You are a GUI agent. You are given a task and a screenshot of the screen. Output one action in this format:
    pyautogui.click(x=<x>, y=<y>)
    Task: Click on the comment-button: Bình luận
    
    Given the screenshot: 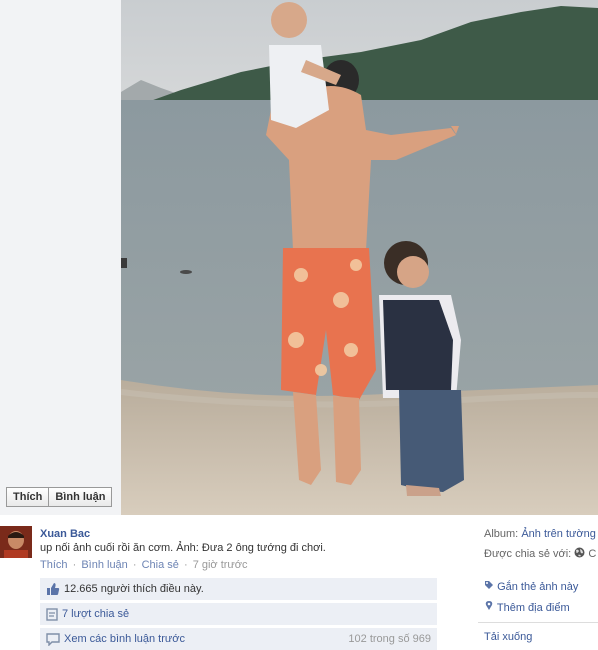 What is the action you would take?
    pyautogui.click(x=81, y=497)
    